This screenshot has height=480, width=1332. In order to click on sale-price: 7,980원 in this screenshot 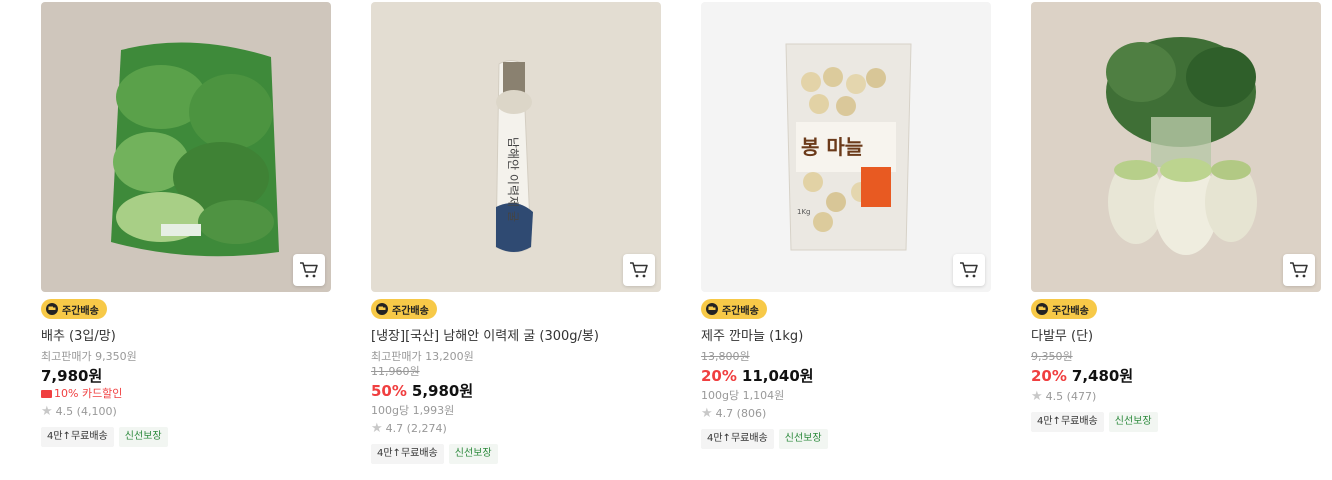, I will do `click(72, 376)`.